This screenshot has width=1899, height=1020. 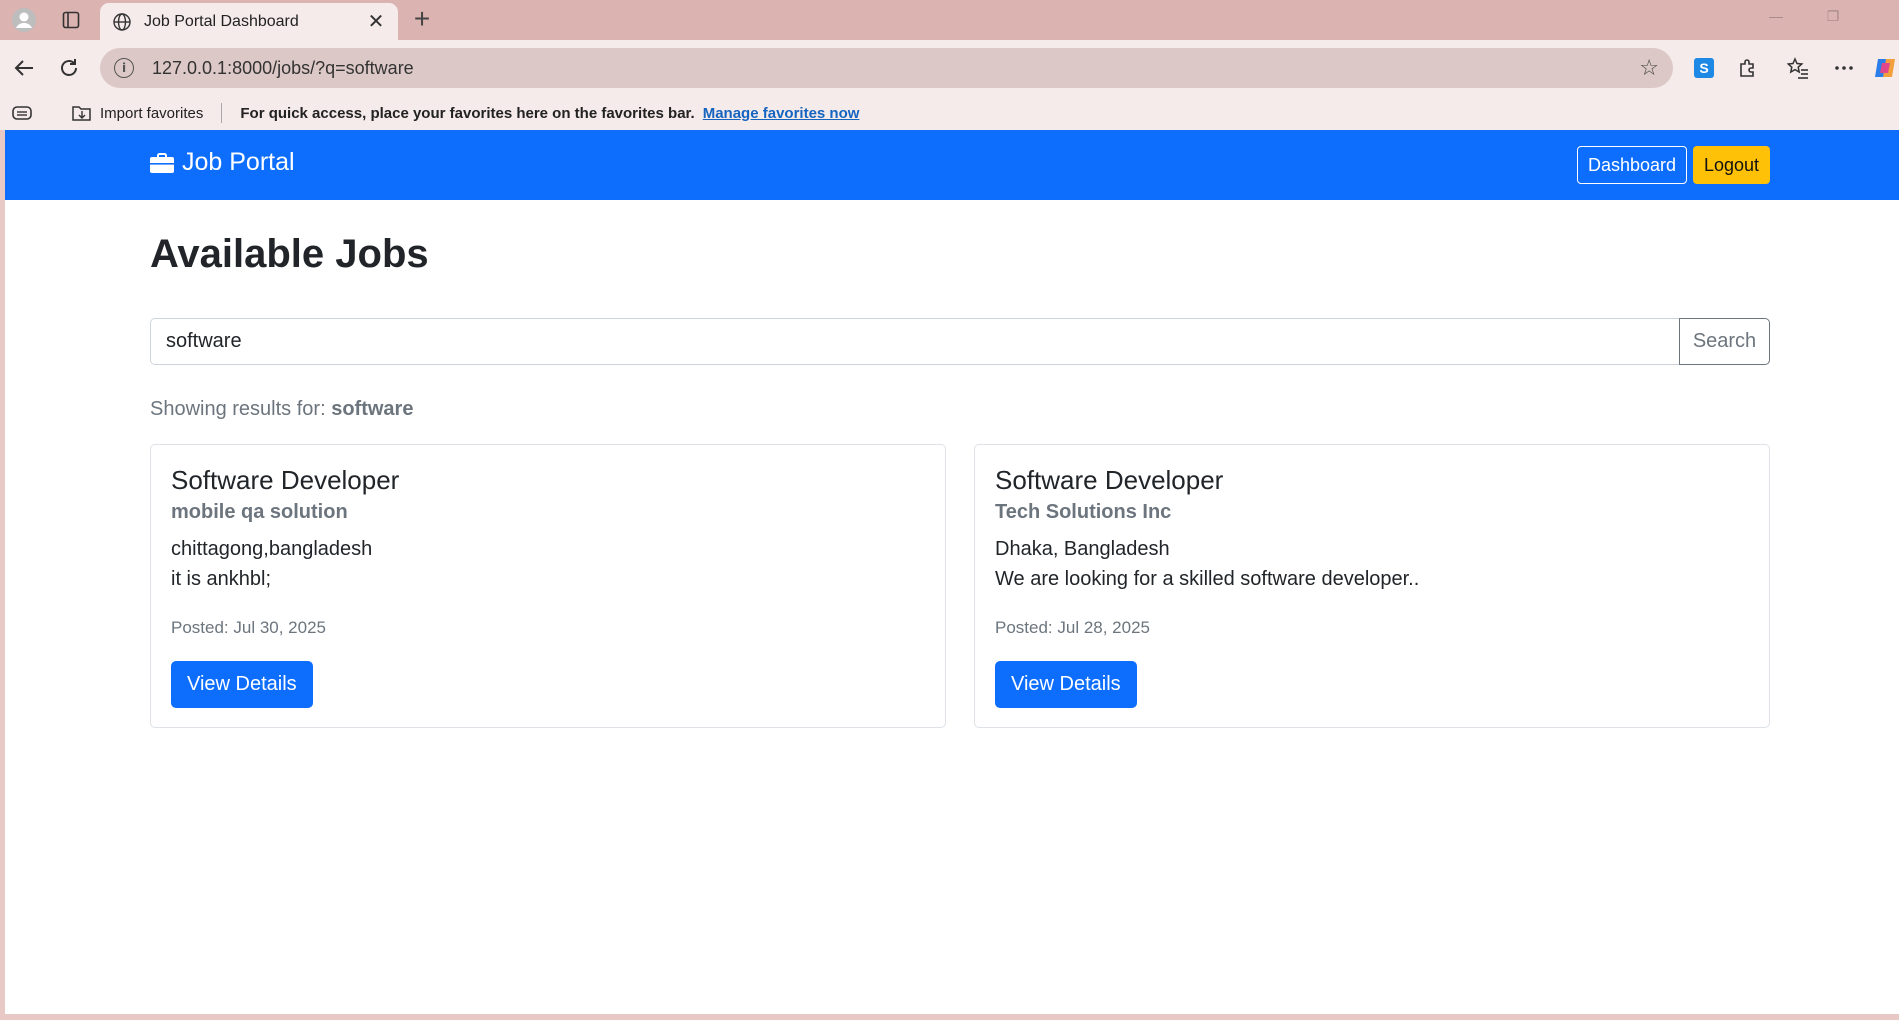 What do you see at coordinates (152, 113) in the screenshot?
I see `import-favorites-label: Import favorites` at bounding box center [152, 113].